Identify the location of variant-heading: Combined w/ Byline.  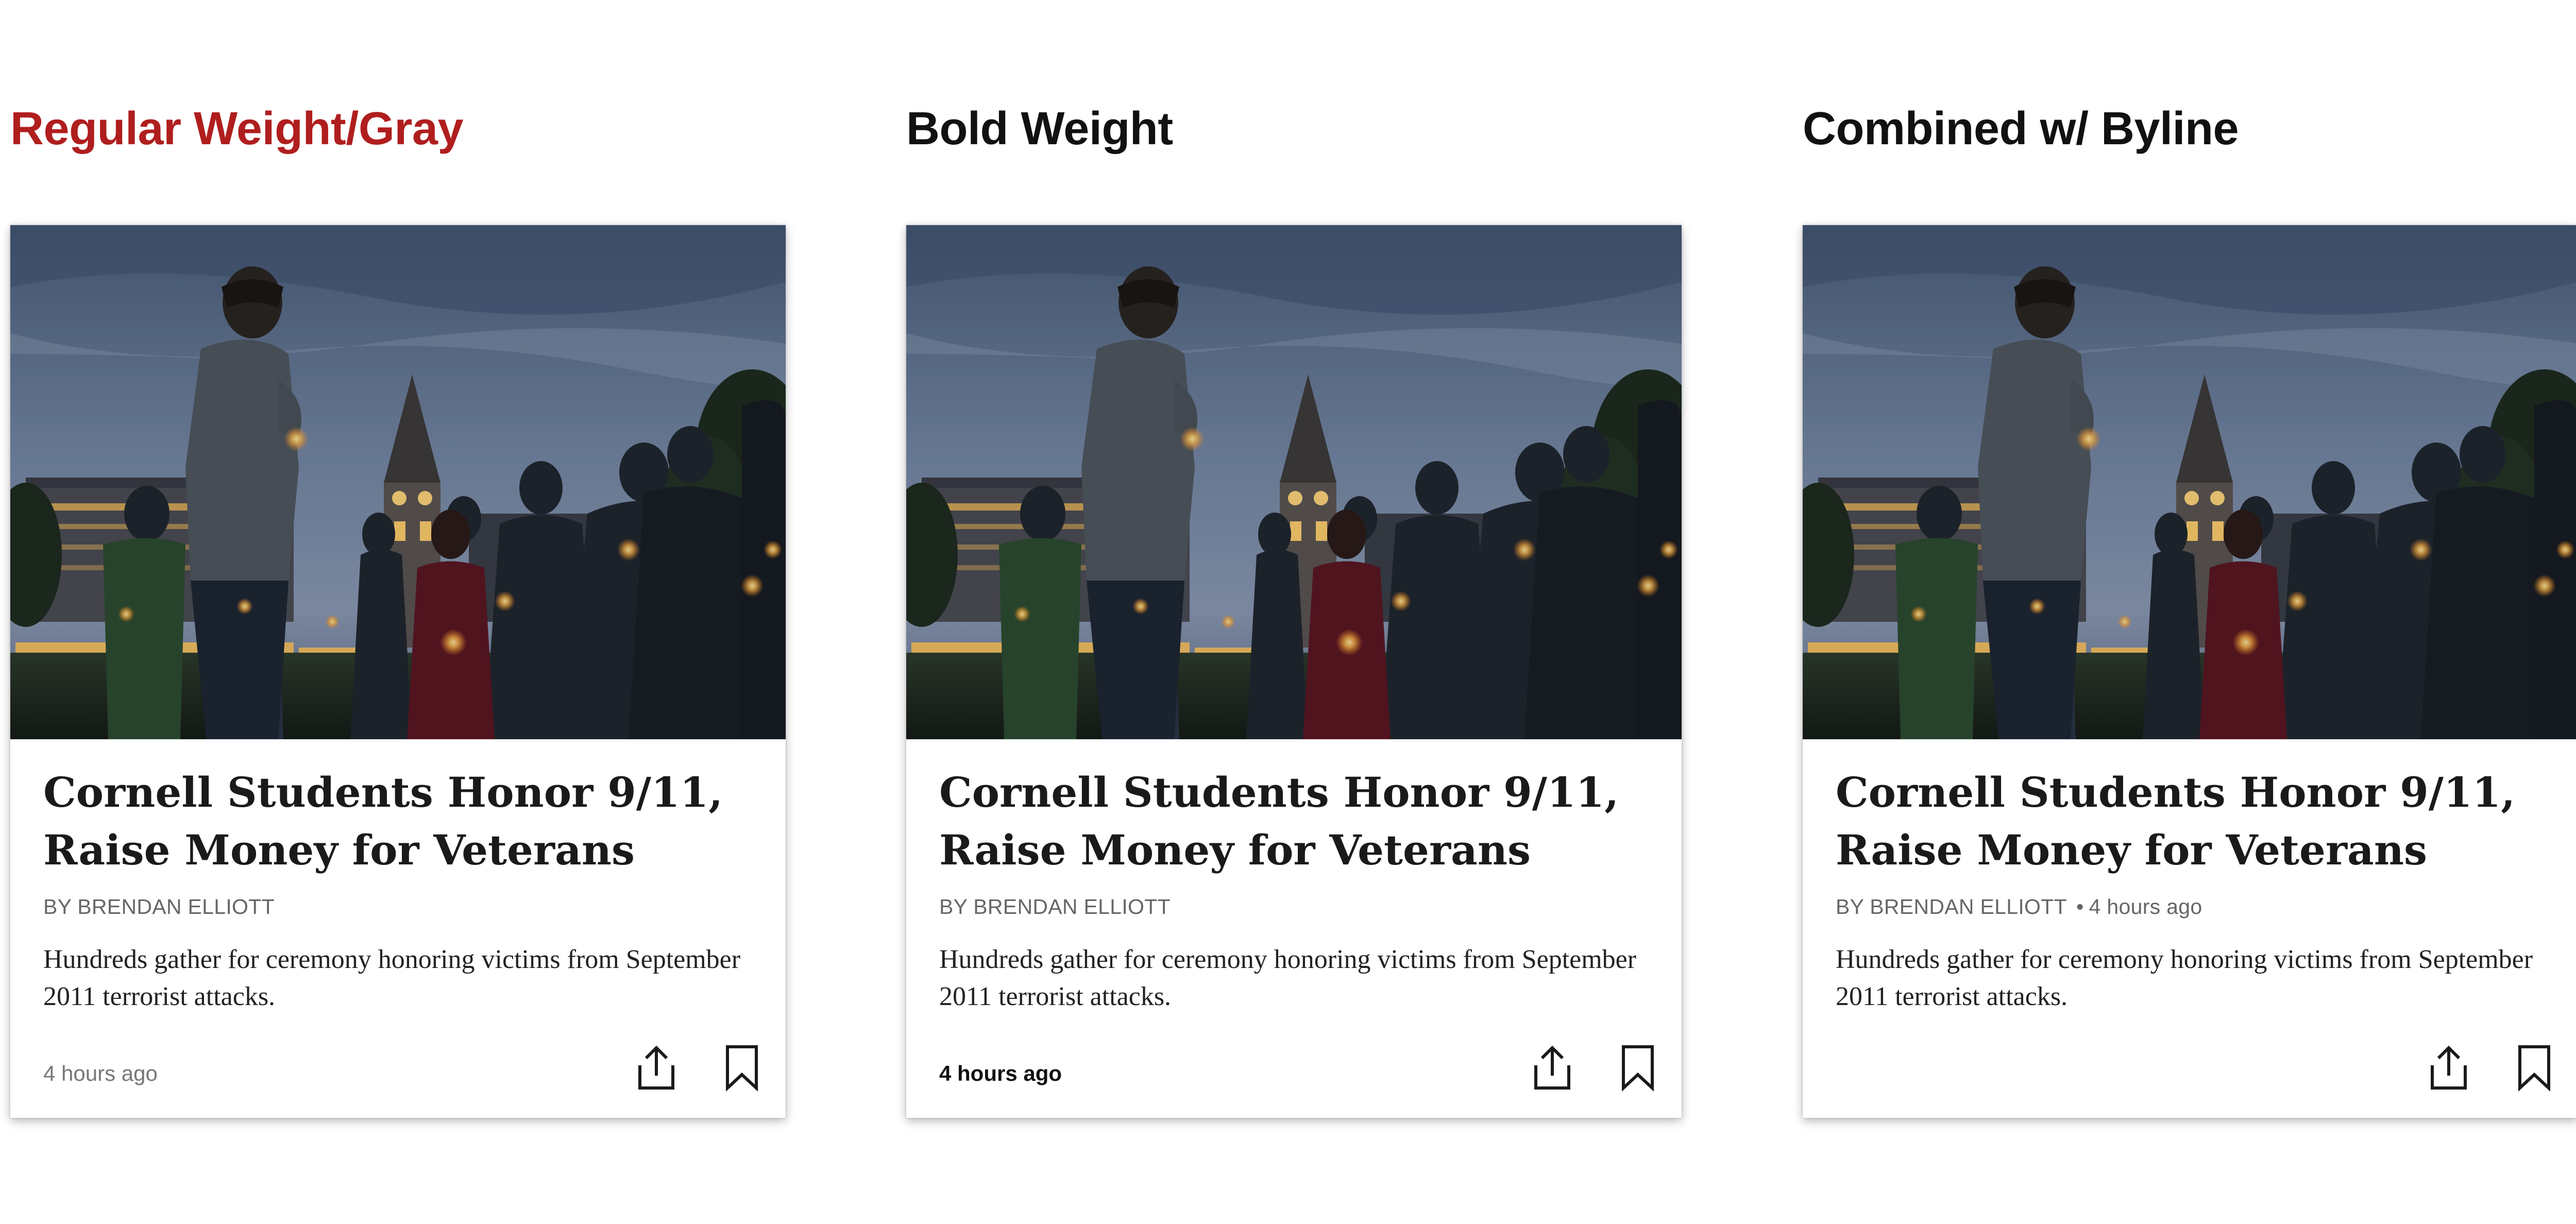
(2021, 129).